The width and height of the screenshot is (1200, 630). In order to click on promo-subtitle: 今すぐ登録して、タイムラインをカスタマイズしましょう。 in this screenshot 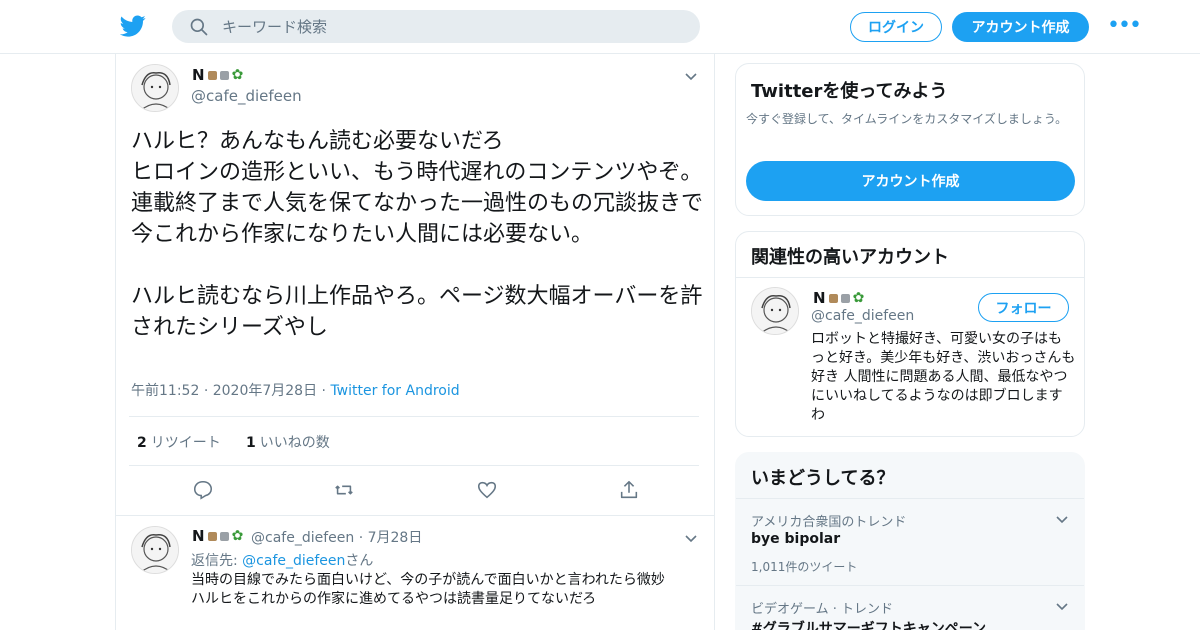, I will do `click(907, 119)`.